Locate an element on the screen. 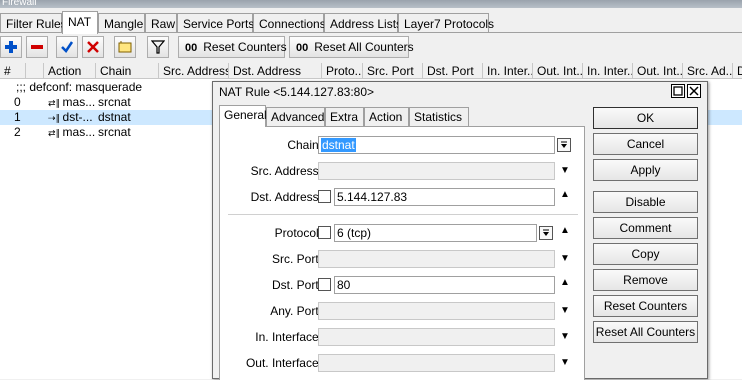 The image size is (742, 380). any-port-label: Any. Port: is located at coordinates (296, 311).